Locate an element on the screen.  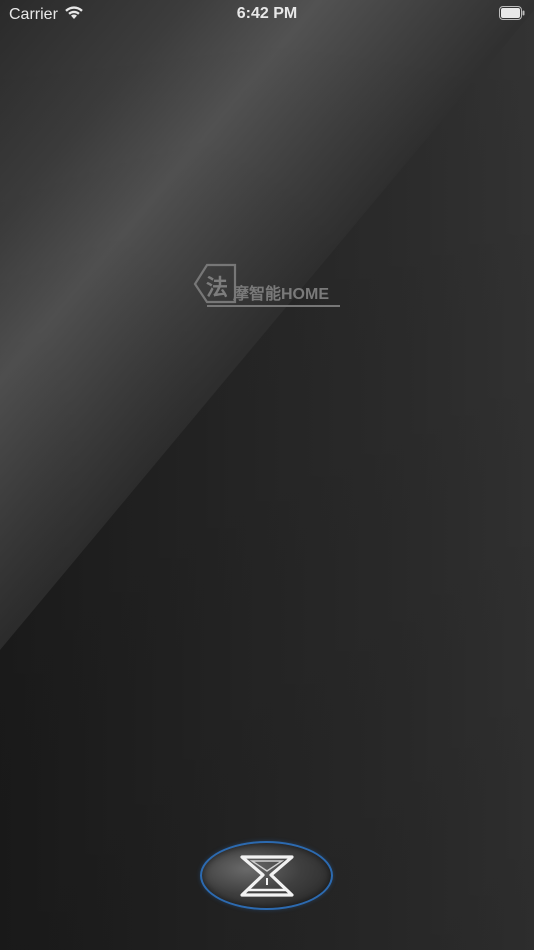
home-button is located at coordinates (266, 875).